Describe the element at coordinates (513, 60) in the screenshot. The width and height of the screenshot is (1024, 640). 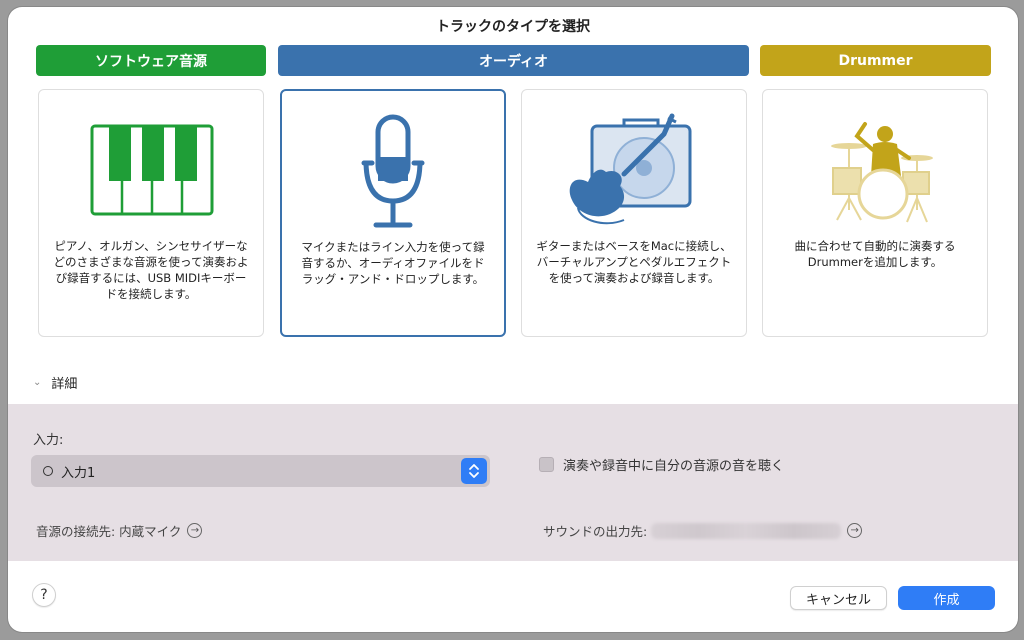
I see `category-audio: オーディオ` at that location.